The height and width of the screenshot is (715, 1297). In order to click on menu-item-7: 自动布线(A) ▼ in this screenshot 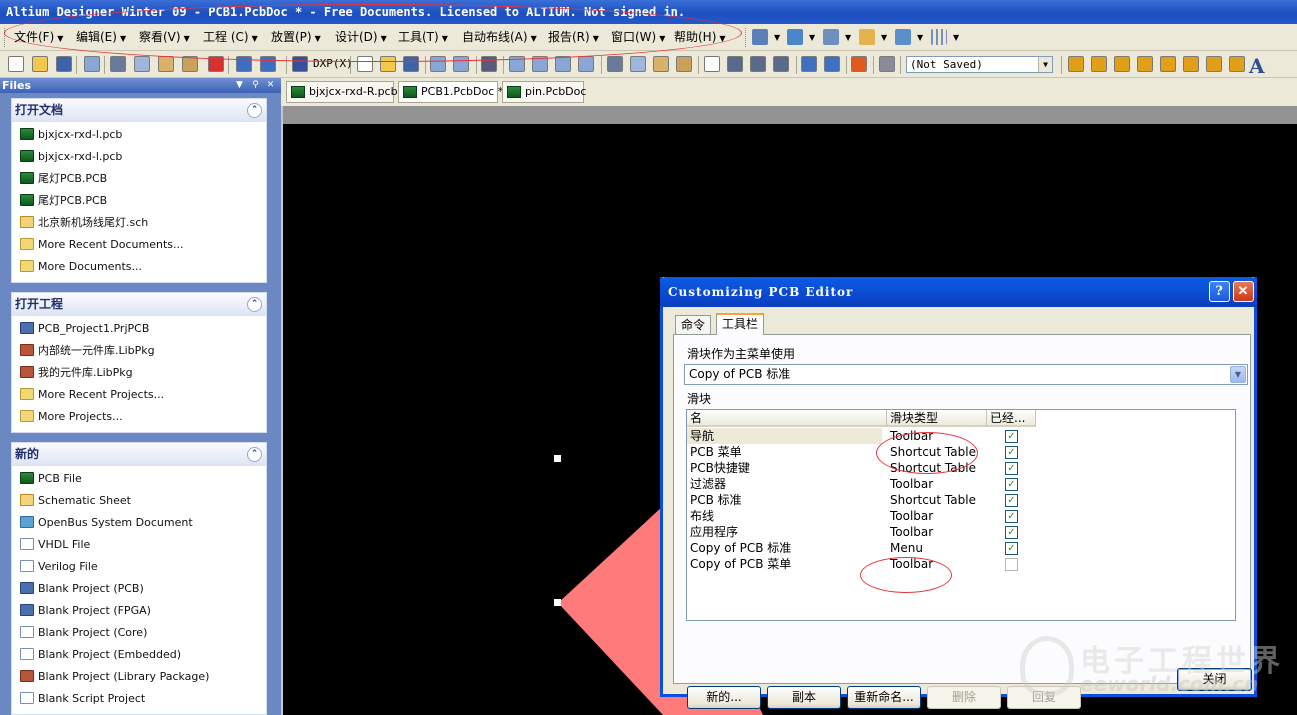, I will do `click(499, 37)`.